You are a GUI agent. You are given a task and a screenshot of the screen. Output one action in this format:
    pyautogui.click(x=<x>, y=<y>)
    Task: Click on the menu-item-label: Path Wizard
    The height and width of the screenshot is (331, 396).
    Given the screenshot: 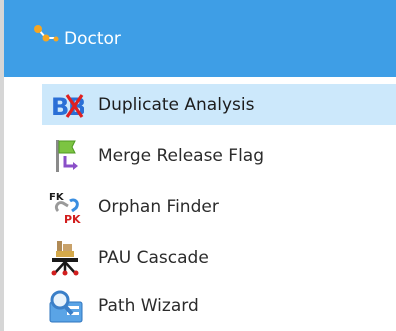 What is the action you would take?
    pyautogui.click(x=148, y=305)
    